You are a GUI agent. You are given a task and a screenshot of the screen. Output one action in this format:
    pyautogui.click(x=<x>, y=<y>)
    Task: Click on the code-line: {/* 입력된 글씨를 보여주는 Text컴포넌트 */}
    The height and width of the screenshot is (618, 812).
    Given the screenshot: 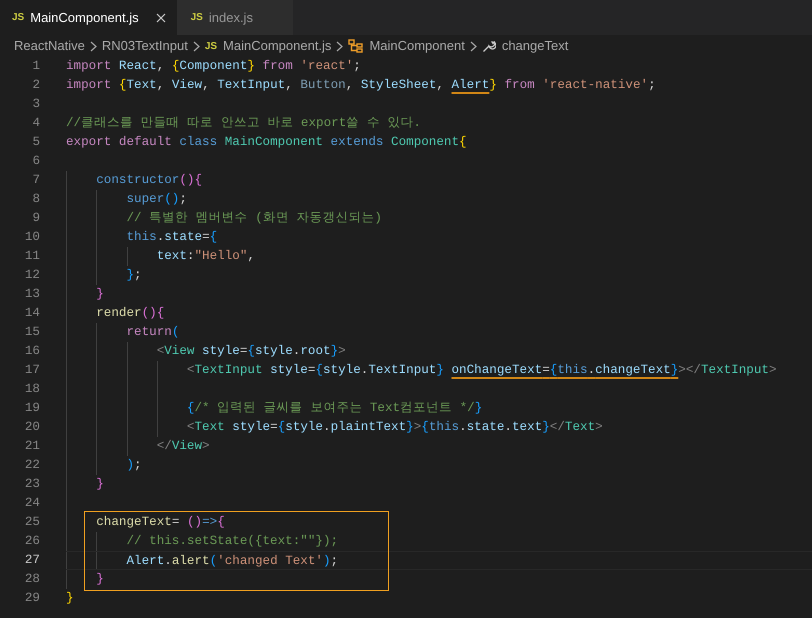 What is the action you would take?
    pyautogui.click(x=334, y=408)
    